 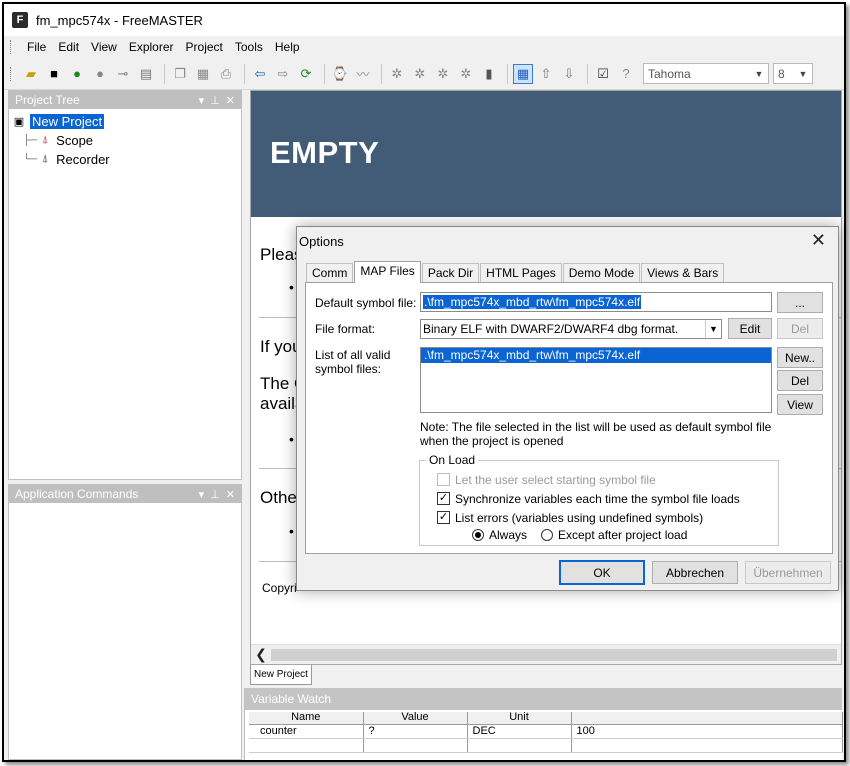 I want to click on scope-icon: ⍋, so click(x=45, y=140).